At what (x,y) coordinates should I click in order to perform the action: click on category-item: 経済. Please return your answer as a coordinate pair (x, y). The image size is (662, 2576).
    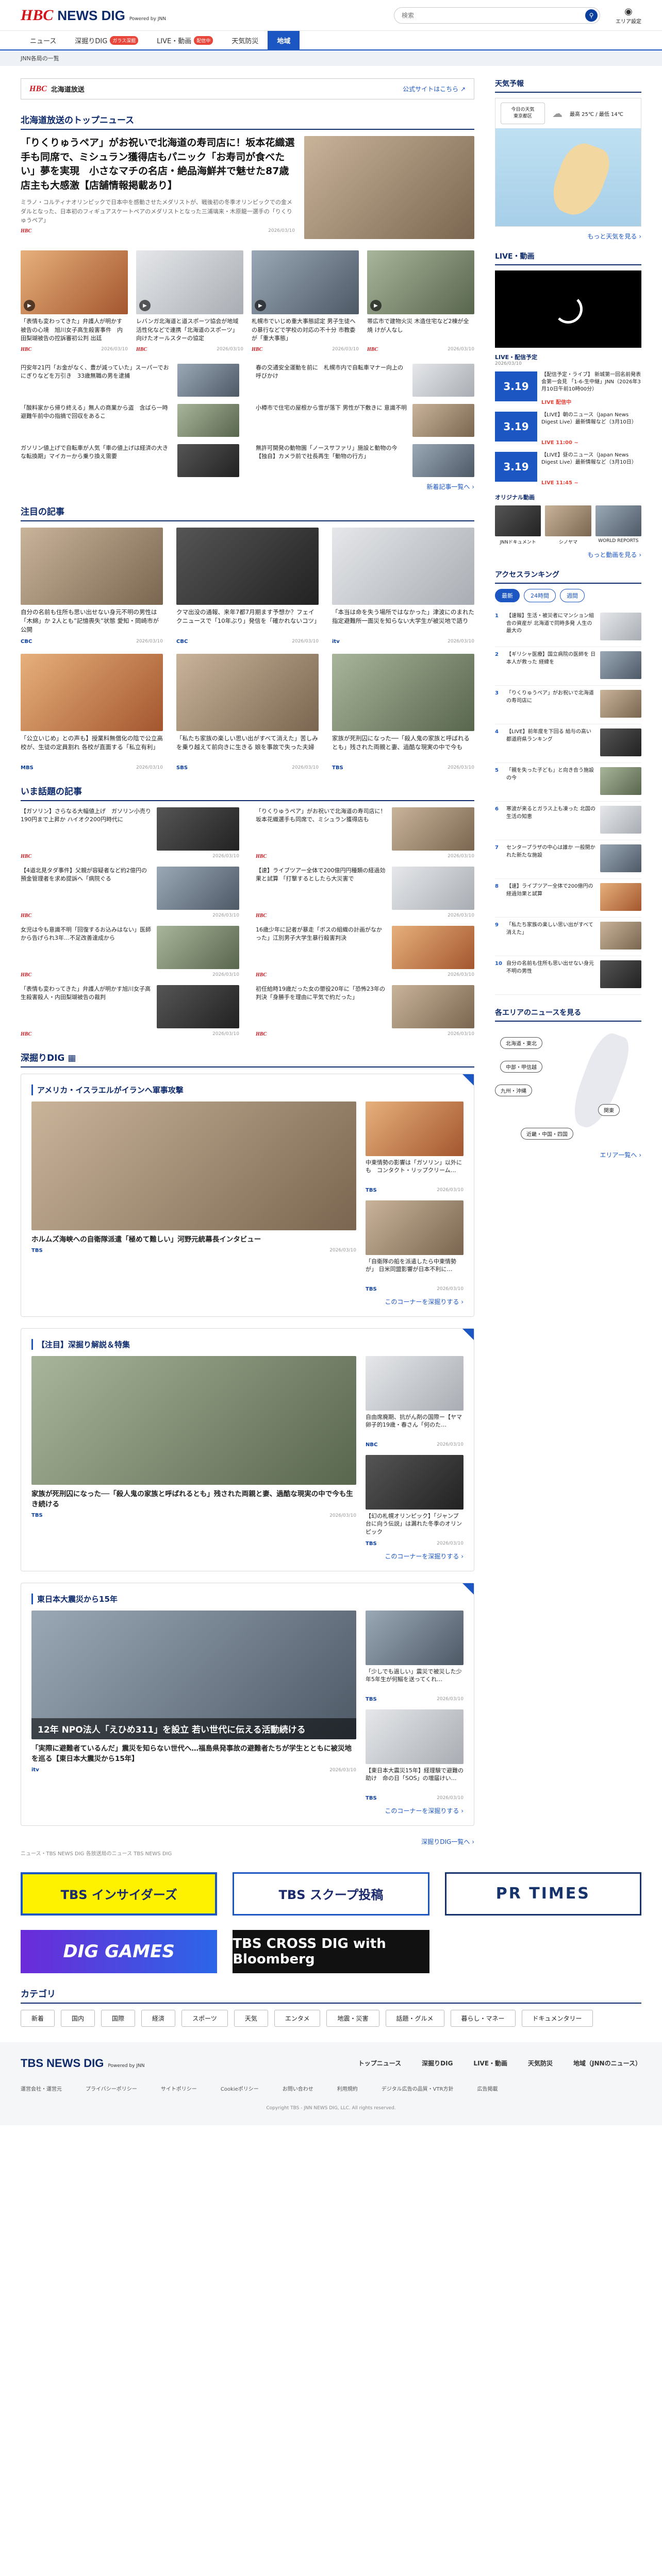
    Looking at the image, I should click on (158, 2018).